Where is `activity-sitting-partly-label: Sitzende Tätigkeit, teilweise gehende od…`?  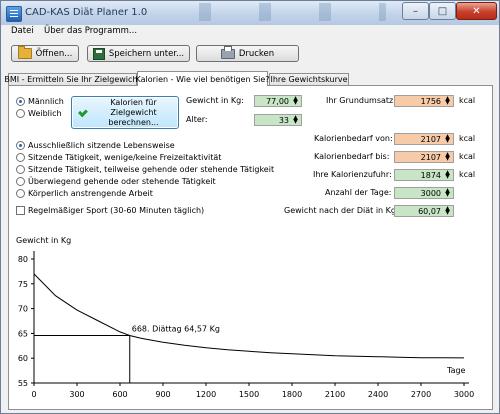 activity-sitting-partly-label: Sitzende Tätigkeit, teilweise gehende od… is located at coordinates (151, 169).